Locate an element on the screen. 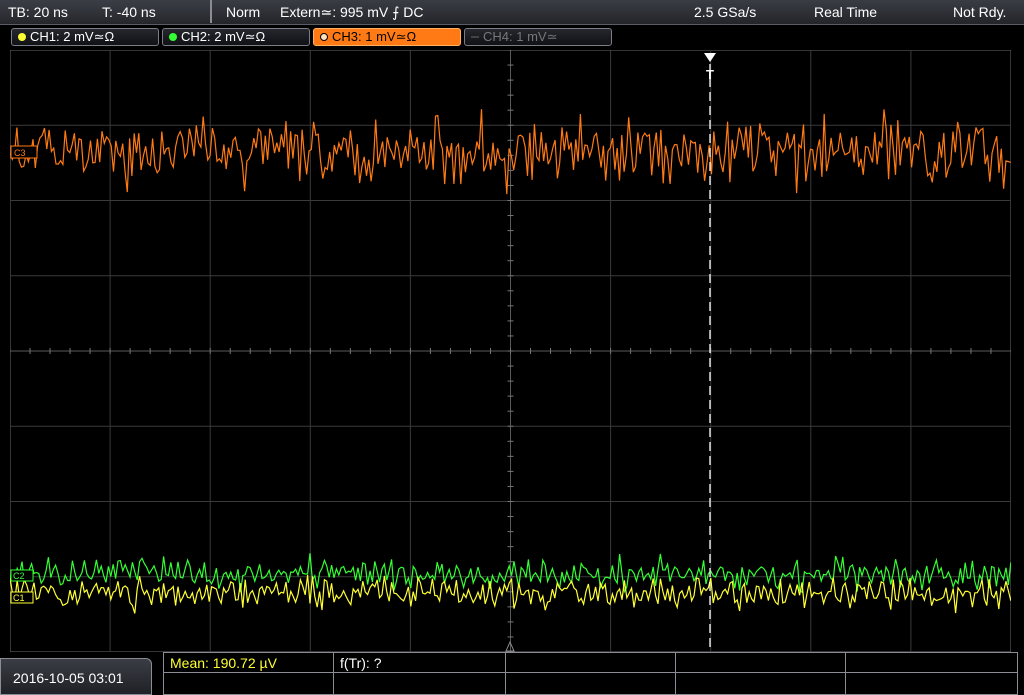 The height and width of the screenshot is (695, 1024). channel-tab-ch4: CH4: 1 mV≃ is located at coordinates (538, 37).